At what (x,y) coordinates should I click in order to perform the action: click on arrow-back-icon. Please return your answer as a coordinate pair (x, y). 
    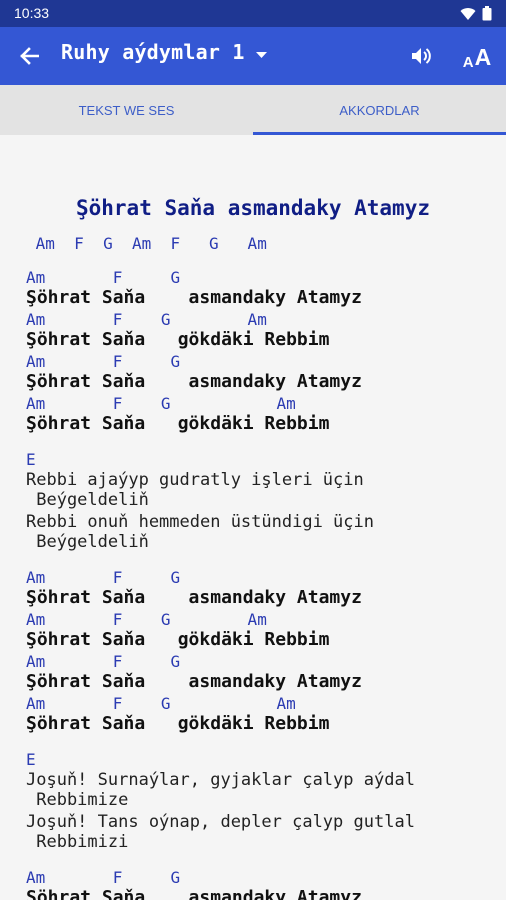
    Looking at the image, I should click on (29, 56).